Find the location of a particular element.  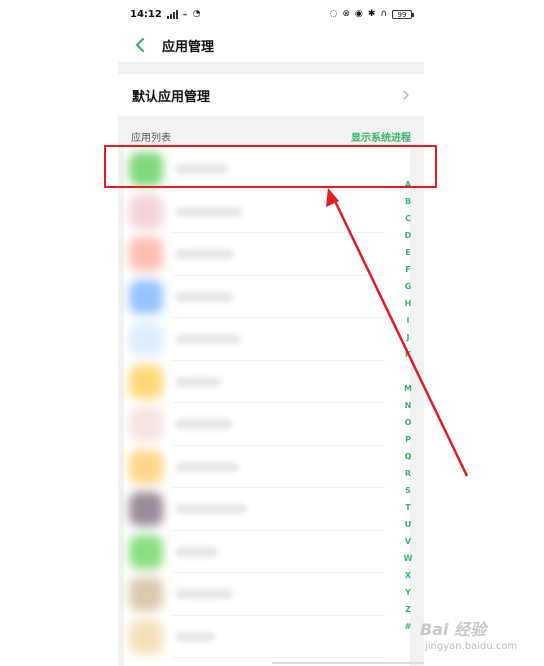

status-left: 14:12 ⌁ ◔ is located at coordinates (165, 14).